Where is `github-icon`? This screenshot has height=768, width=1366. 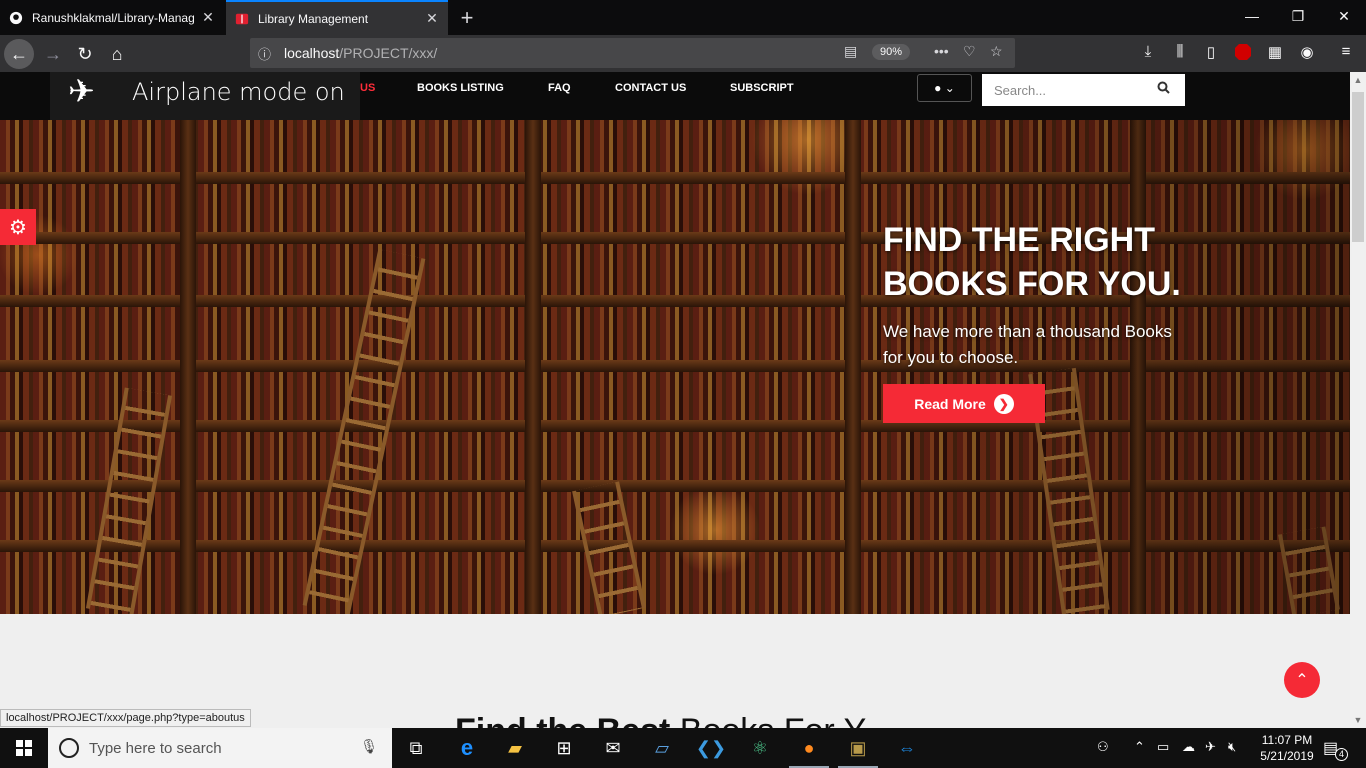 github-icon is located at coordinates (16, 18).